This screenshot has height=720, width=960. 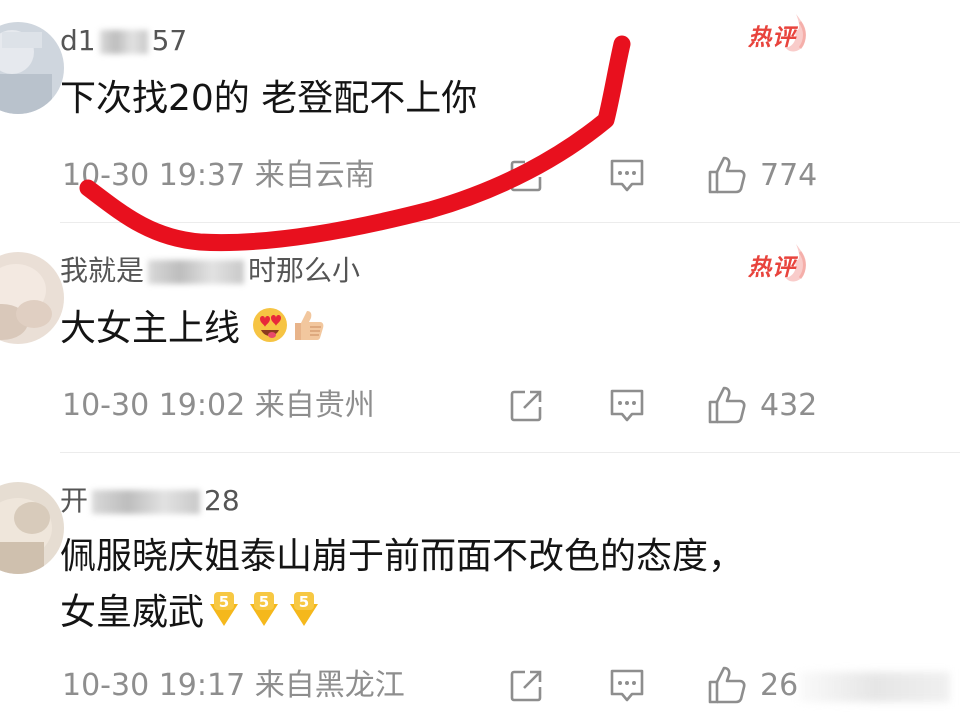 I want to click on username: 我就是 时那么小, so click(x=210, y=271).